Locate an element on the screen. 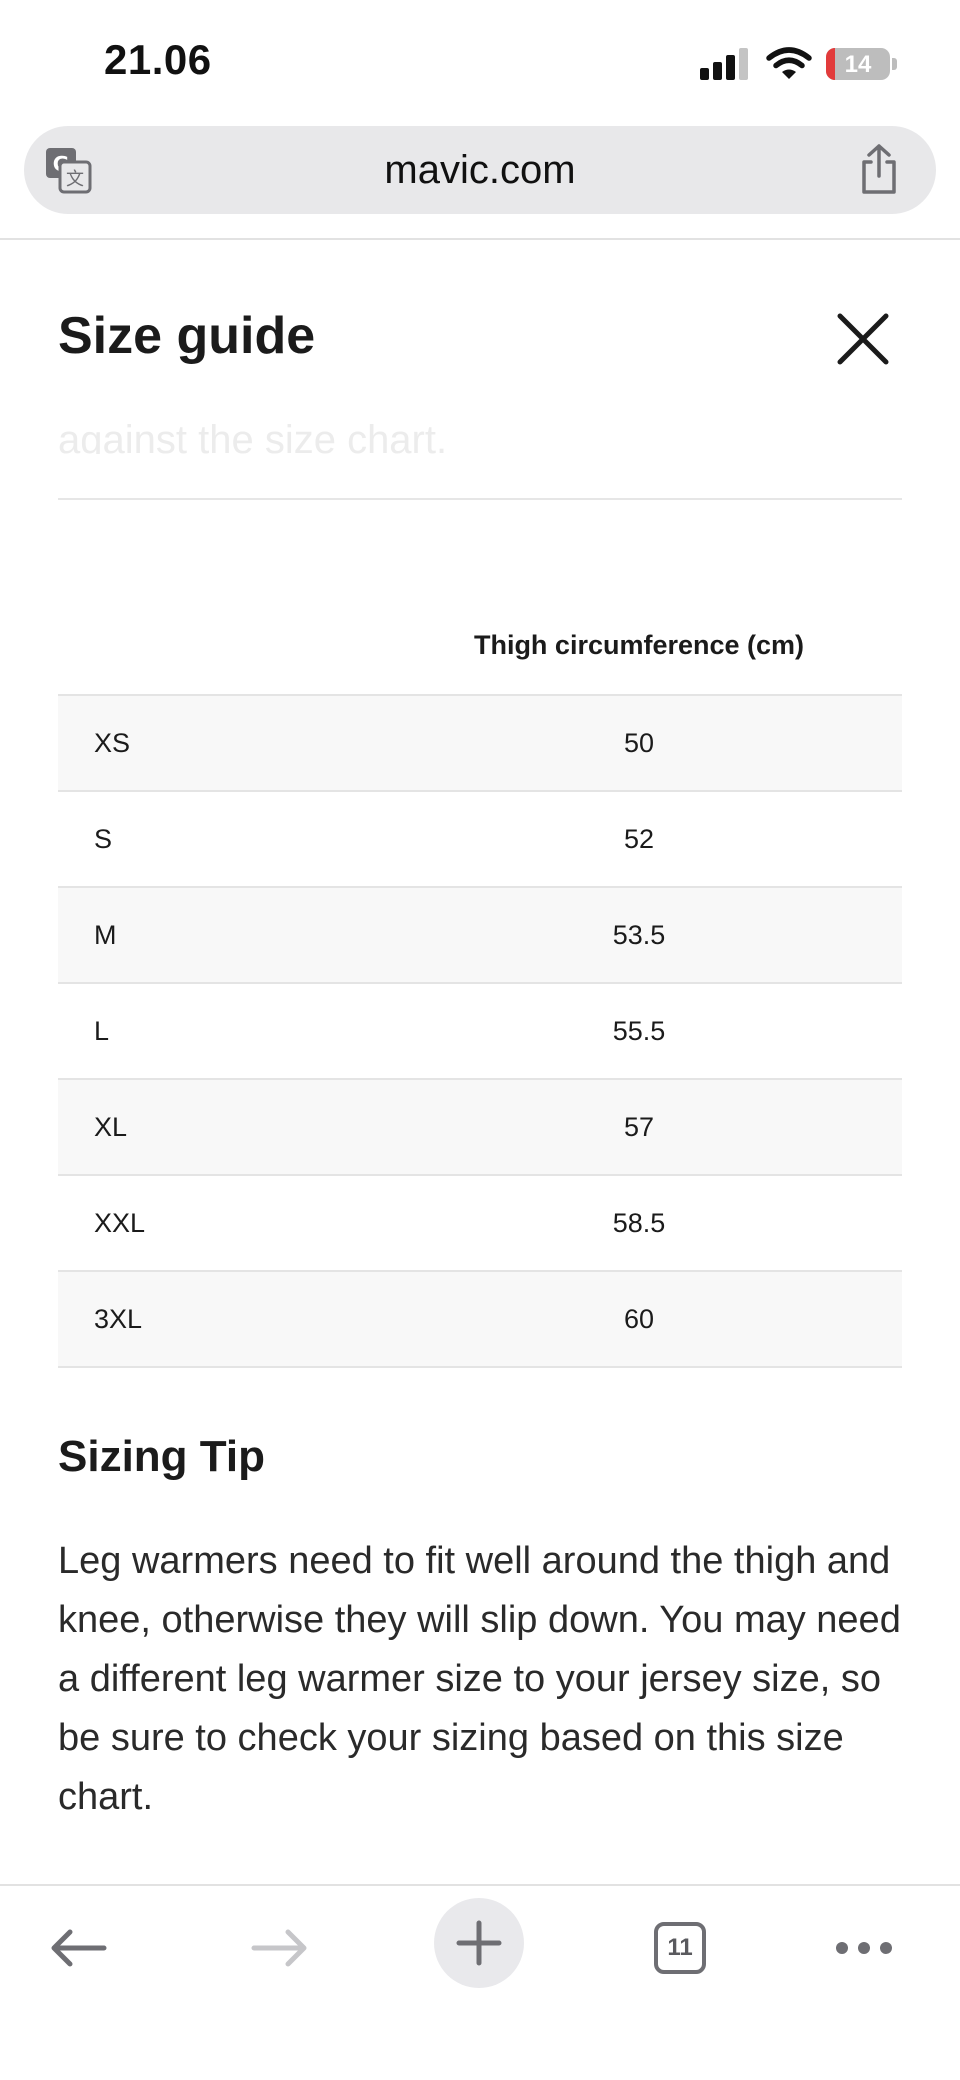 The image size is (960, 2080). new-tab-button is located at coordinates (479, 1943).